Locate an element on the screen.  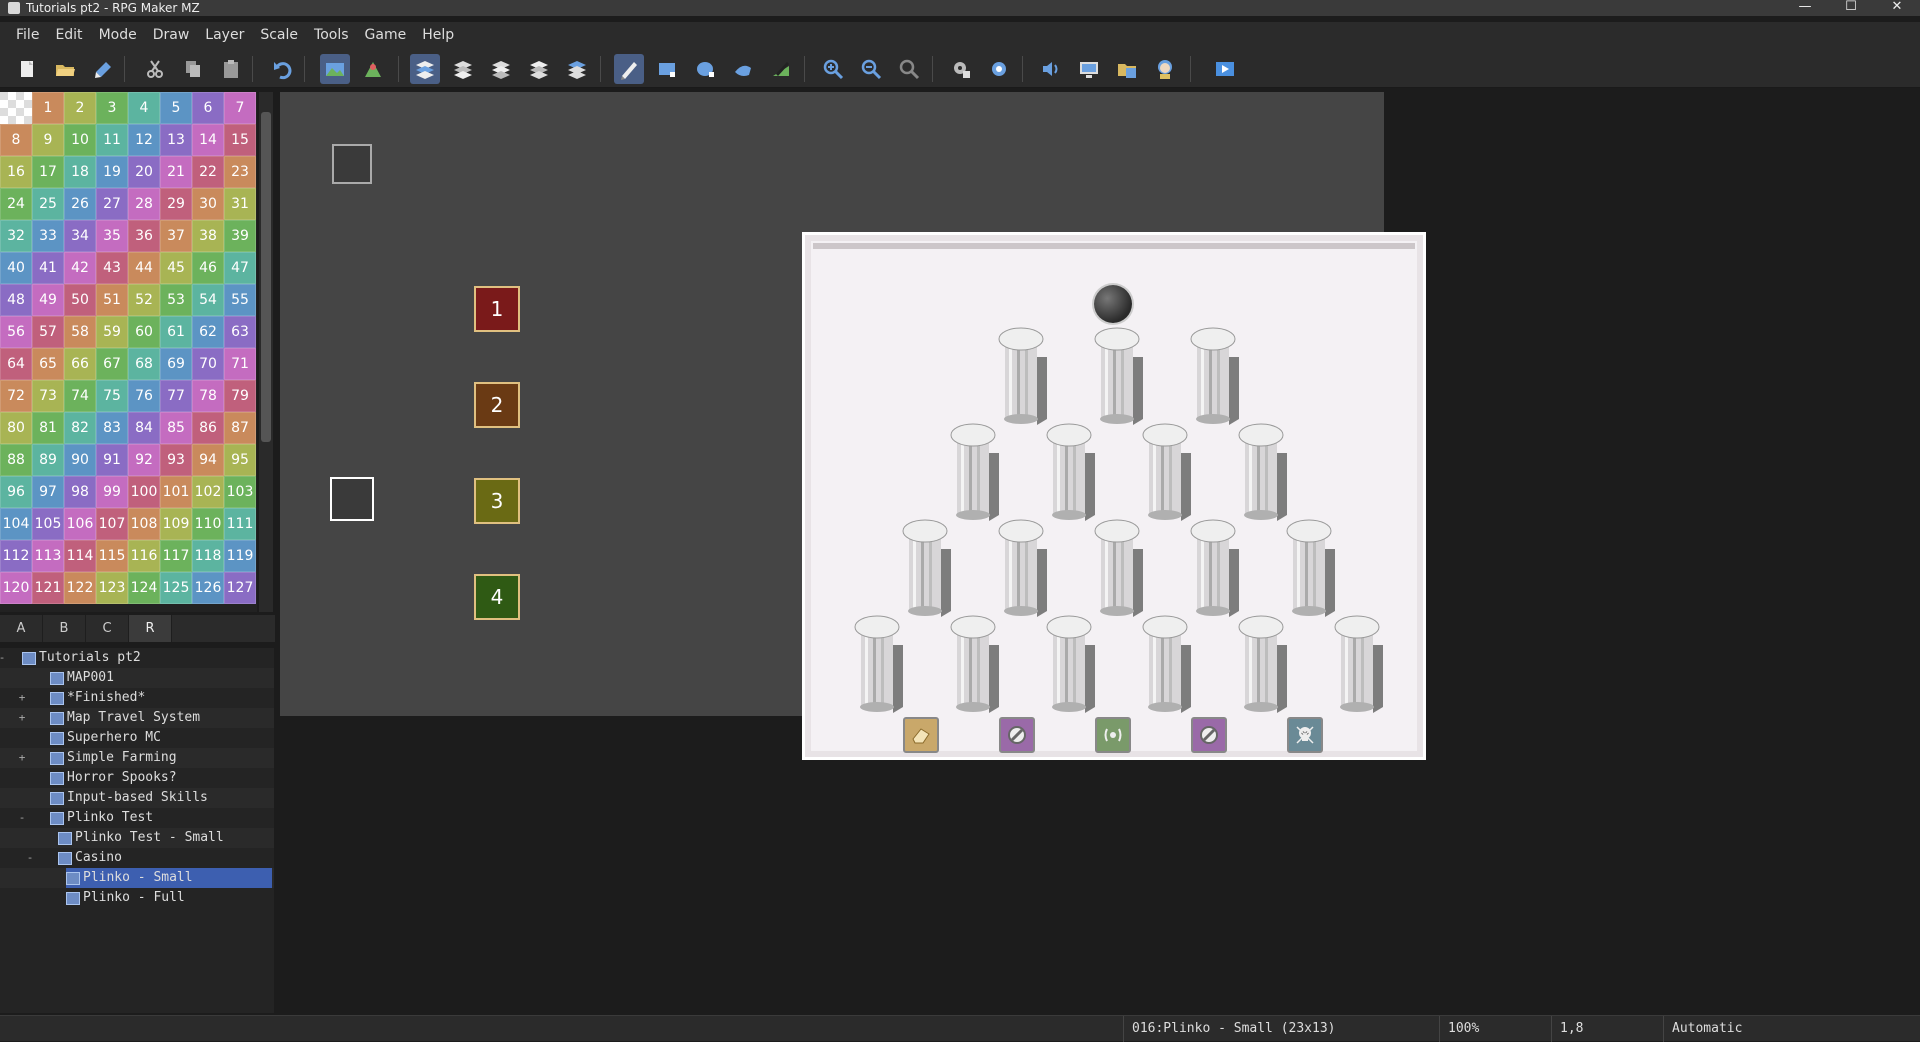
palette-region-tile: 20 is located at coordinates (144, 172).